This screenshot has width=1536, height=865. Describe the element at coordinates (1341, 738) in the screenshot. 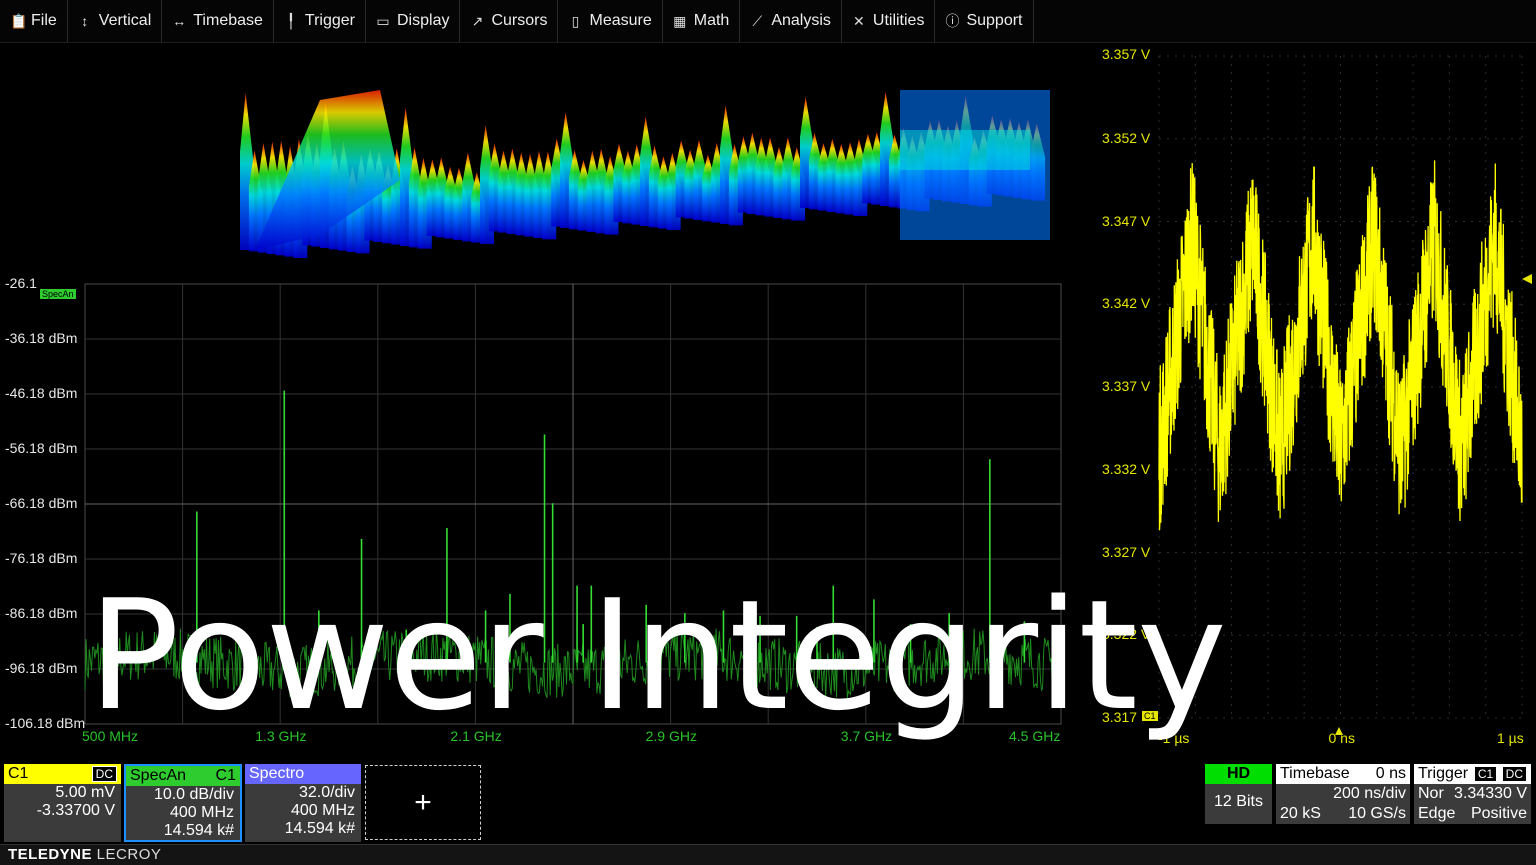

I see `time-x-tick-label: 0 ns` at that location.